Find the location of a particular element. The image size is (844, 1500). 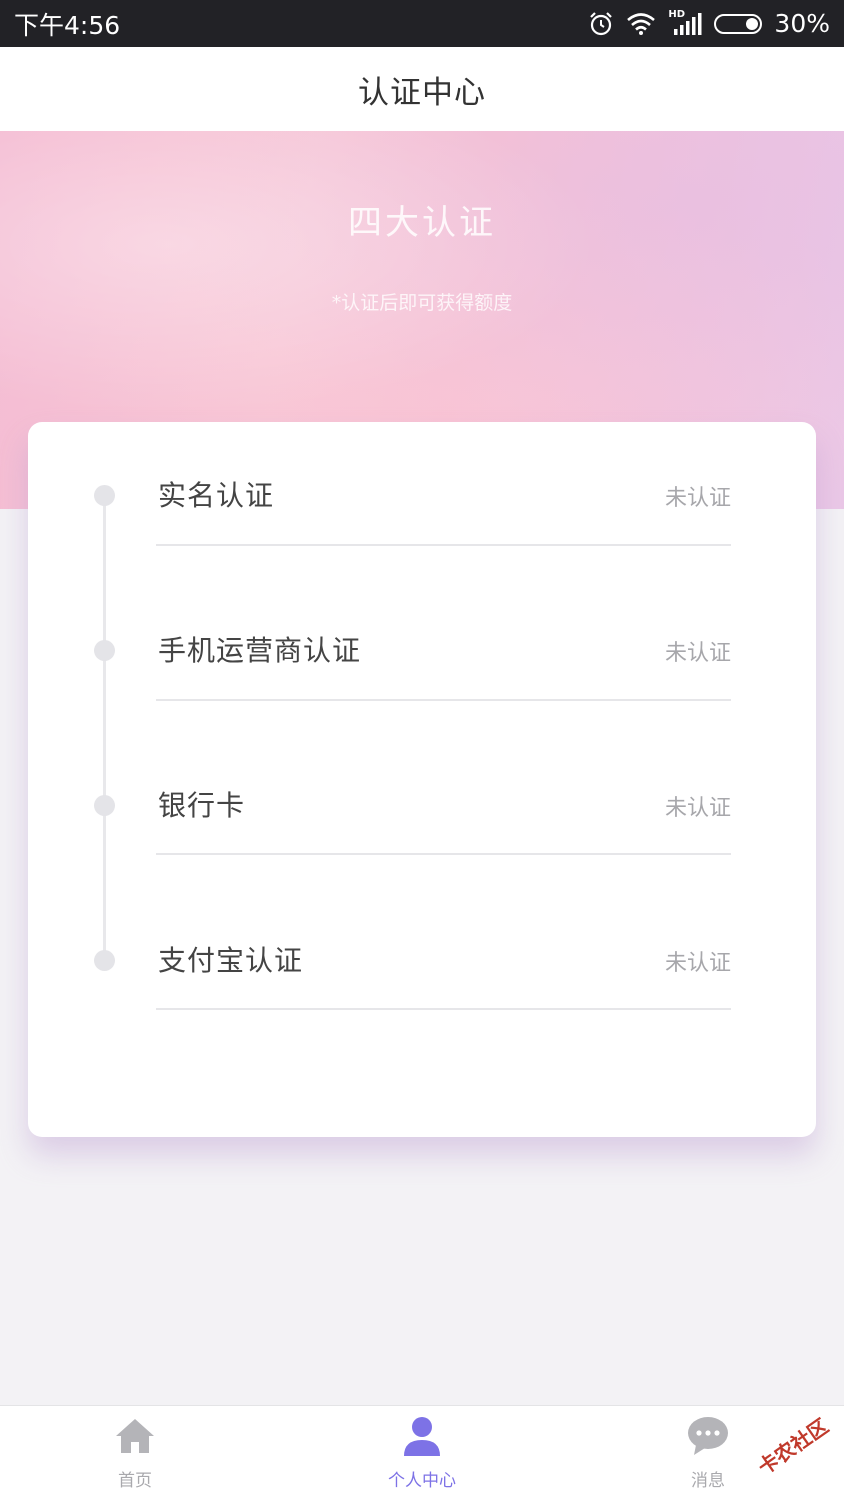

bottom-nav: 首页 个人中心 消息 is located at coordinates (422, 1452).